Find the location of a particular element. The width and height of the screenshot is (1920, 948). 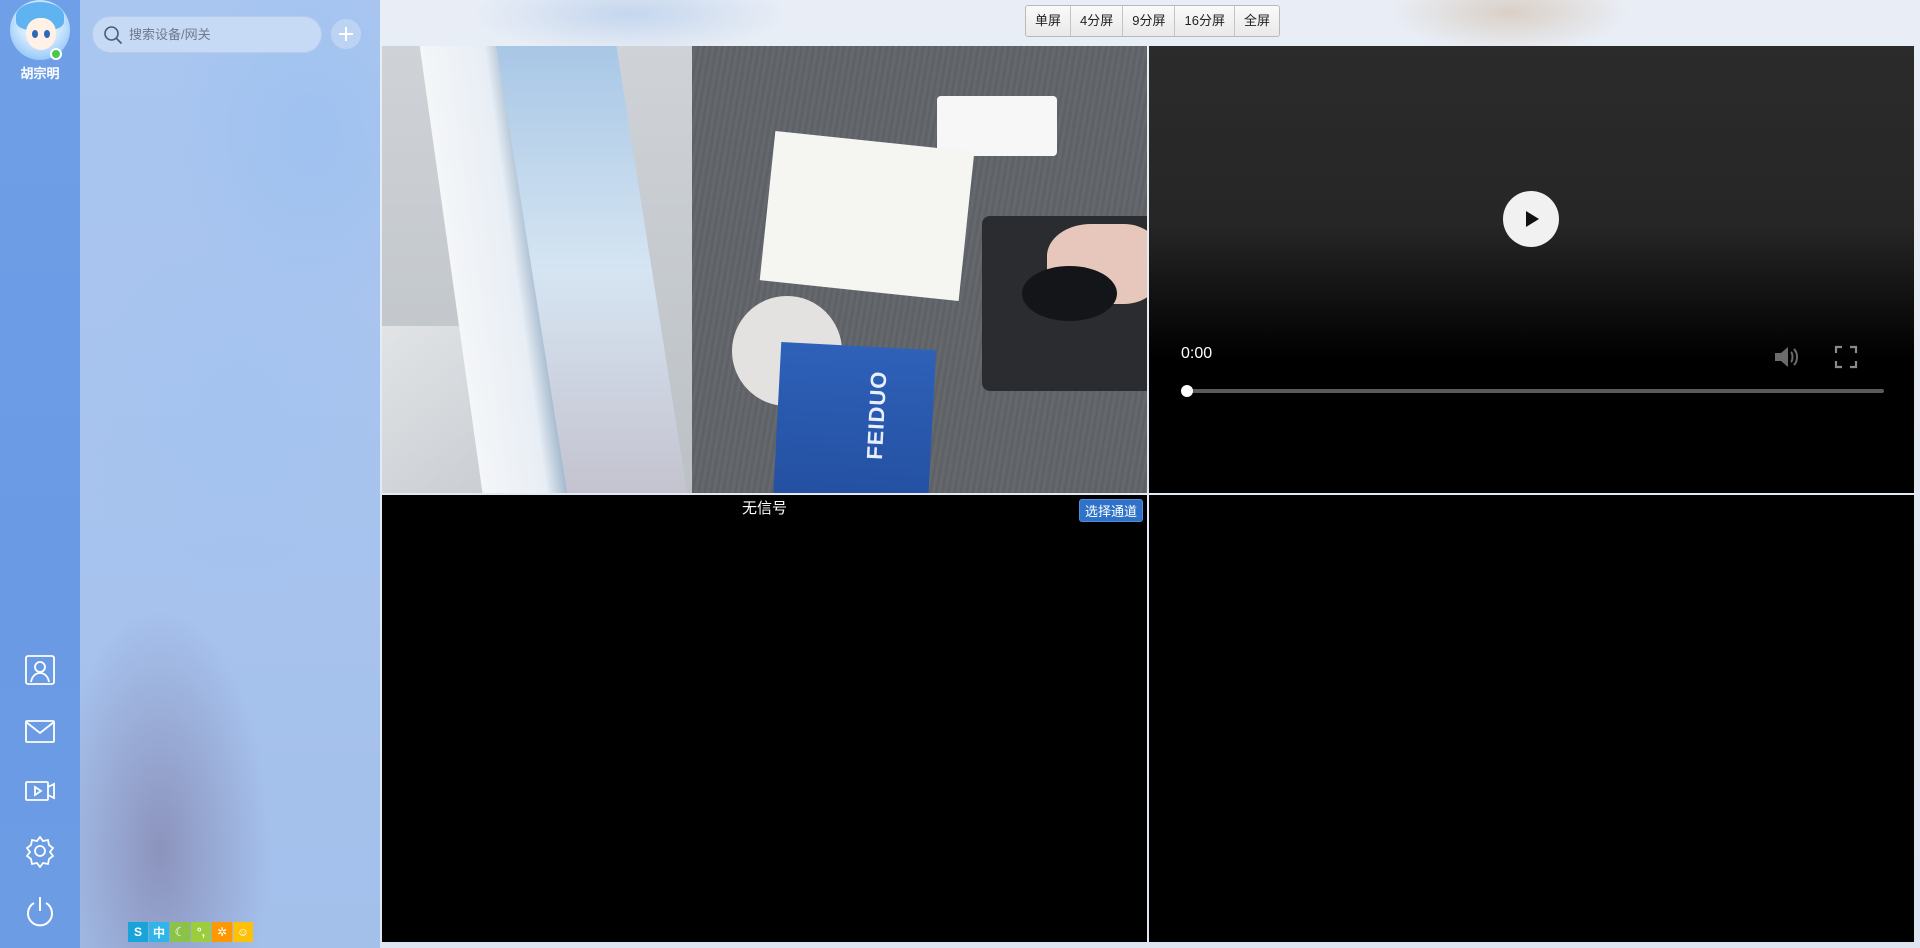

layout-button: 4分屏 is located at coordinates (1097, 21).